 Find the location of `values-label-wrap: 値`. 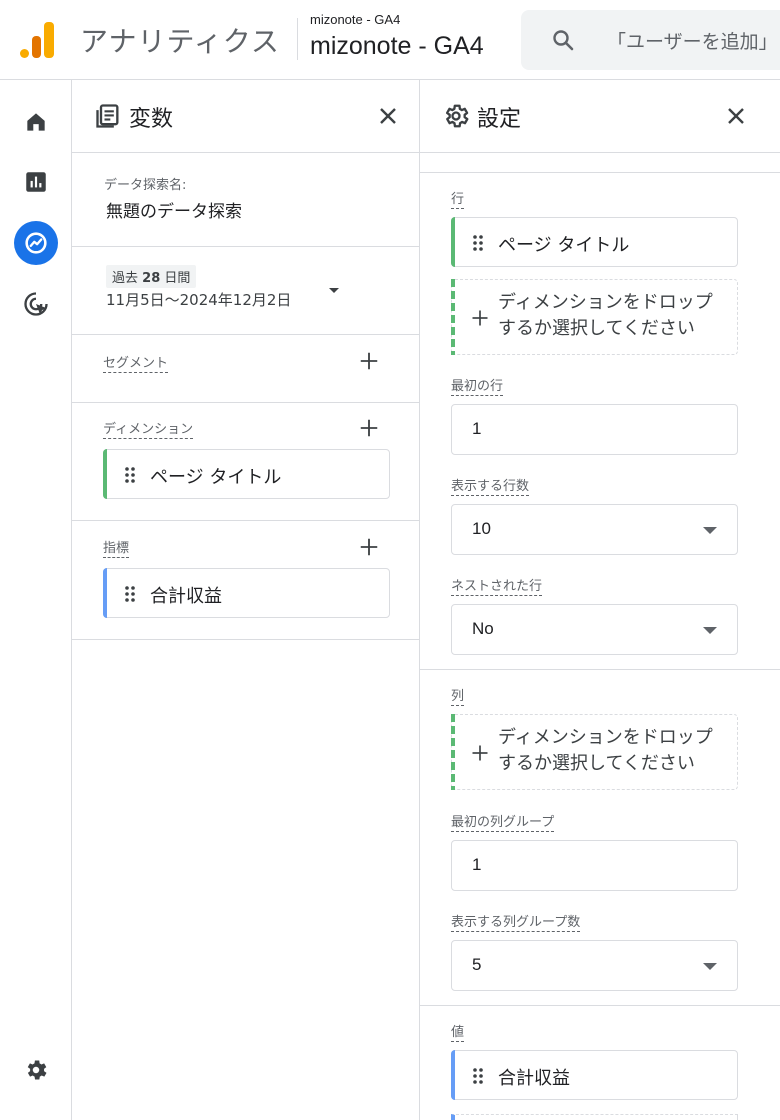

values-label-wrap: 値 is located at coordinates (458, 1031).